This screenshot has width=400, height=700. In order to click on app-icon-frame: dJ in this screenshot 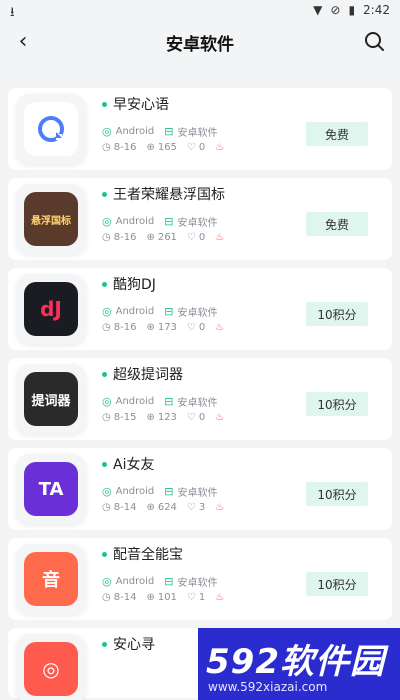, I will do `click(51, 309)`.